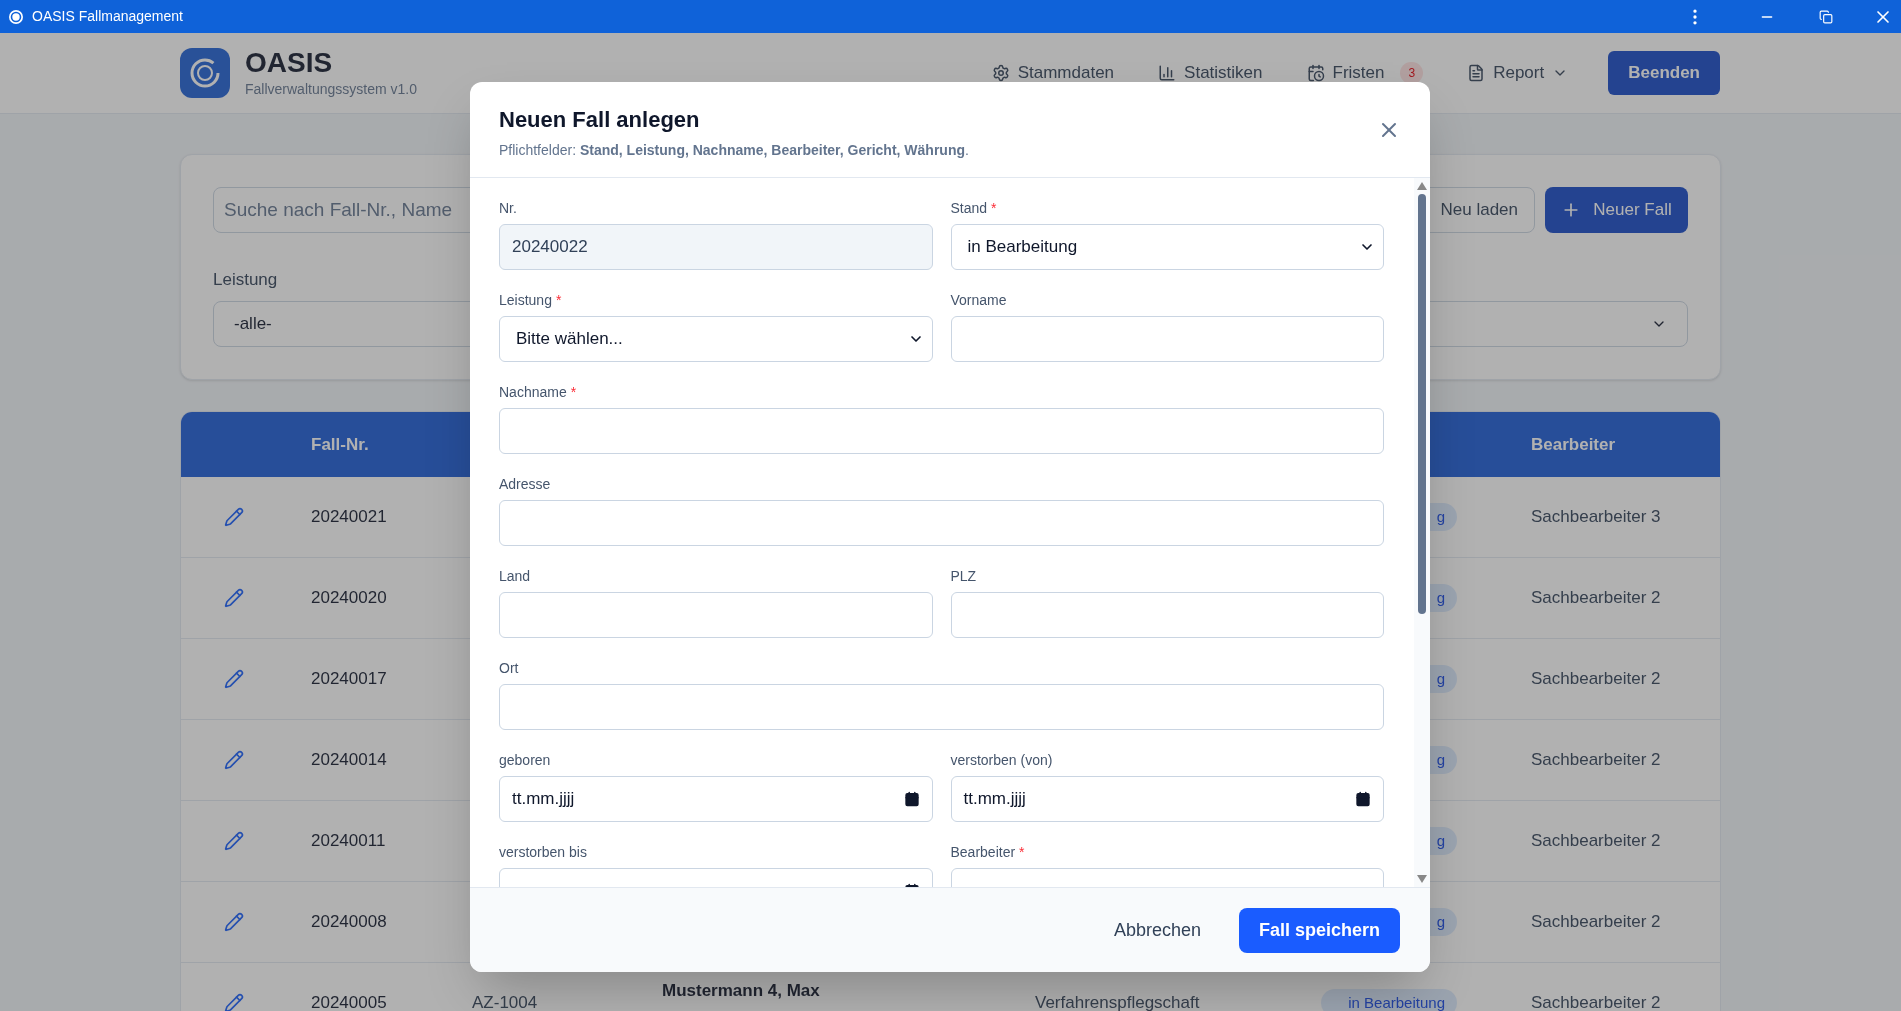 The image size is (1901, 1011). Describe the element at coordinates (349, 922) in the screenshot. I see `table-cell-text: 20240008` at that location.